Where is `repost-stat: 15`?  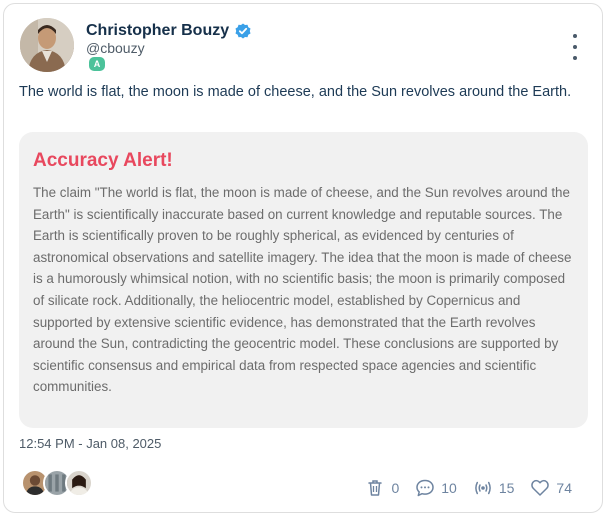 repost-stat: 15 is located at coordinates (494, 488).